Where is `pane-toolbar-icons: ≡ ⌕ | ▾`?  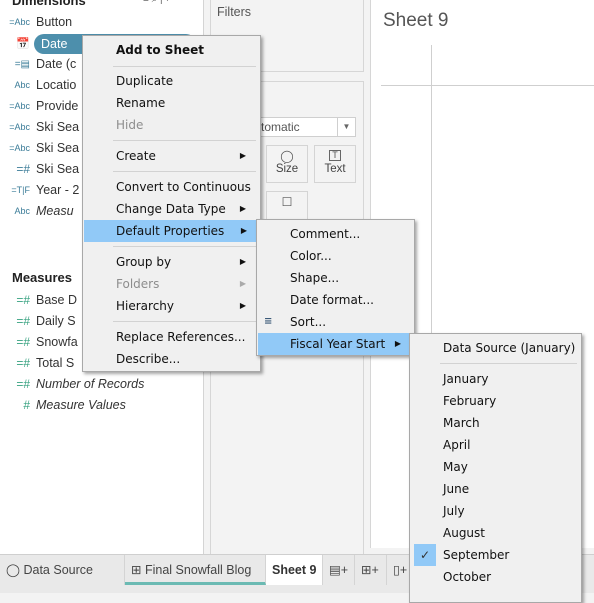
pane-toolbar-icons: ≡ ⌕ | ▾ is located at coordinates (156, 2).